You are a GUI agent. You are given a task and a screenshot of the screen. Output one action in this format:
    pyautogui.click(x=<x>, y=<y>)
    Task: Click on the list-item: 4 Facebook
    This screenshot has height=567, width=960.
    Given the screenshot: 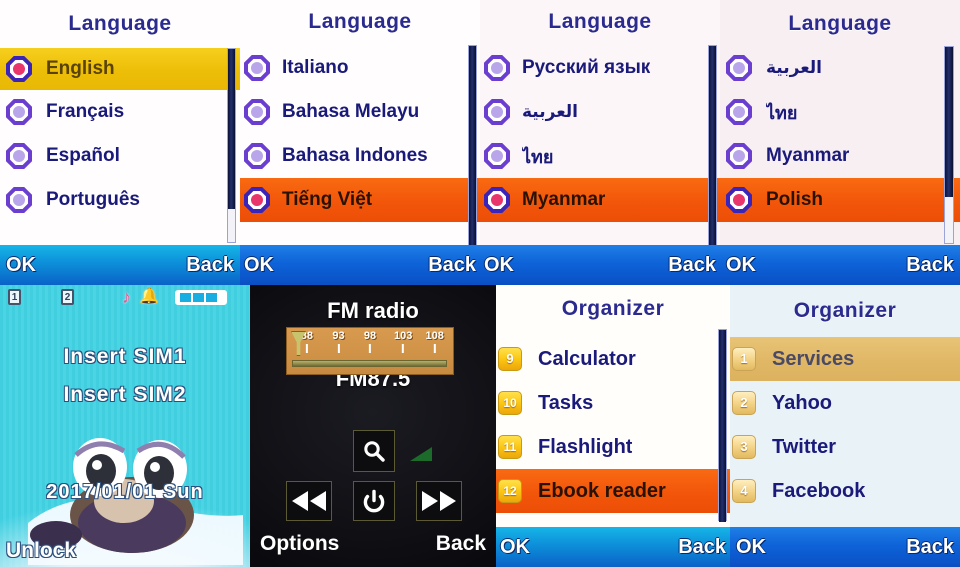 What is the action you would take?
    pyautogui.click(x=845, y=491)
    